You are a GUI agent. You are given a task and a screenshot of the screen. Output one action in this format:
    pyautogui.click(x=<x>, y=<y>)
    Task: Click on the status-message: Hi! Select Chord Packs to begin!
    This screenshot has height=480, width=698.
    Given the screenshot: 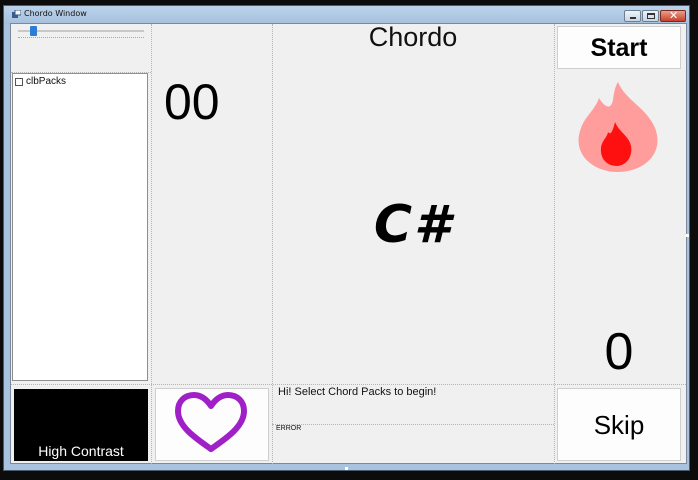 What is the action you would take?
    pyautogui.click(x=357, y=392)
    